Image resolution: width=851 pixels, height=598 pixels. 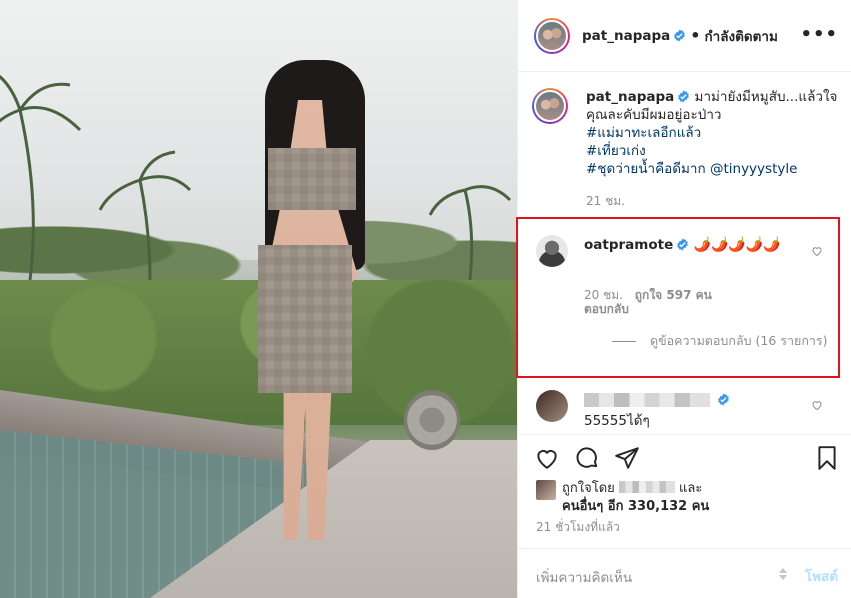 I want to click on caption-username: pat_napapa, so click(x=630, y=97).